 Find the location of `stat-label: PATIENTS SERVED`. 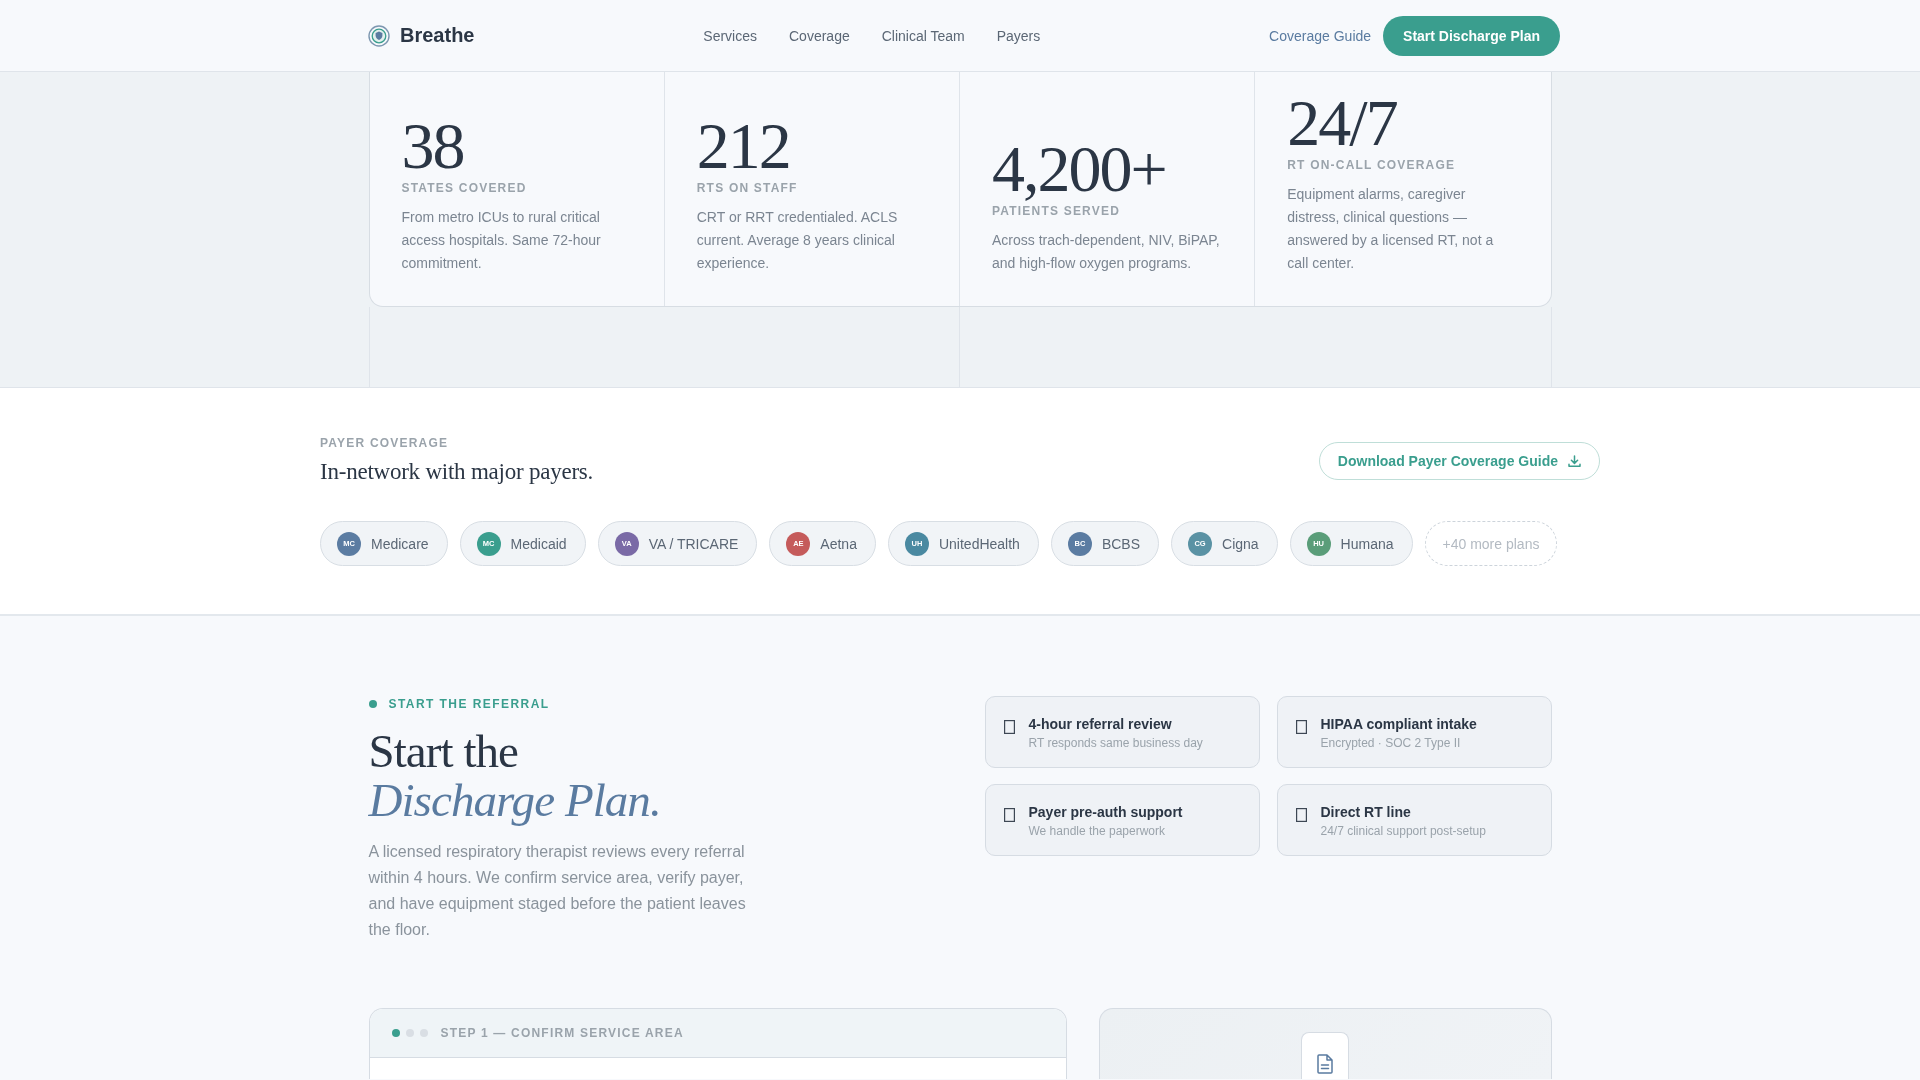

stat-label: PATIENTS SERVED is located at coordinates (1057, 211).